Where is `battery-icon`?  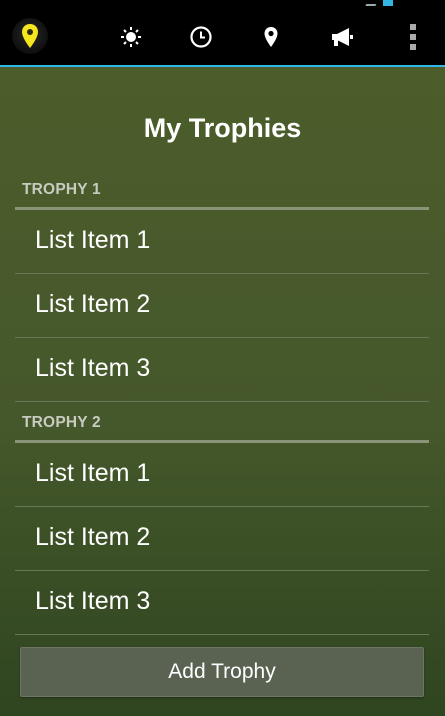 battery-icon is located at coordinates (388, 3).